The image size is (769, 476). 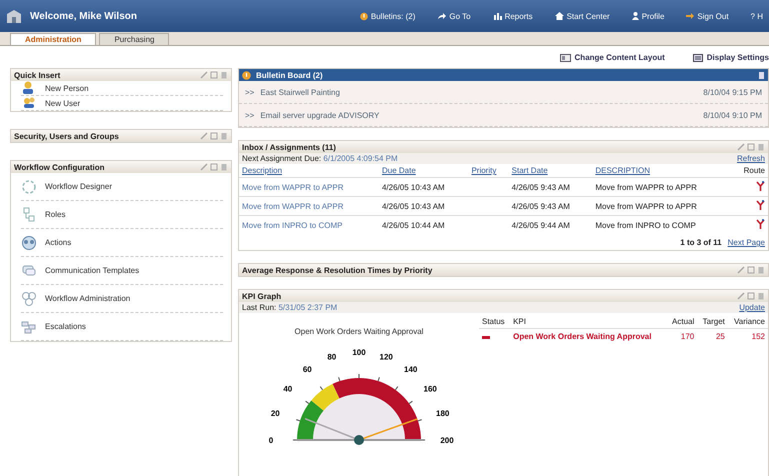 What do you see at coordinates (512, 16) in the screenshot?
I see `header-link: Reports` at bounding box center [512, 16].